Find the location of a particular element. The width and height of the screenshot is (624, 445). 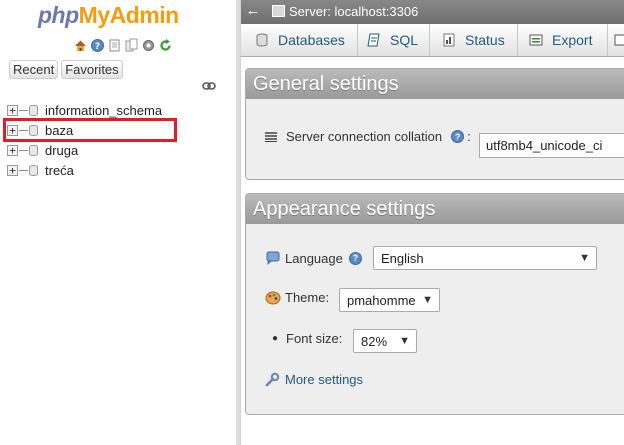

tab-sql: SQL is located at coordinates (394, 40).